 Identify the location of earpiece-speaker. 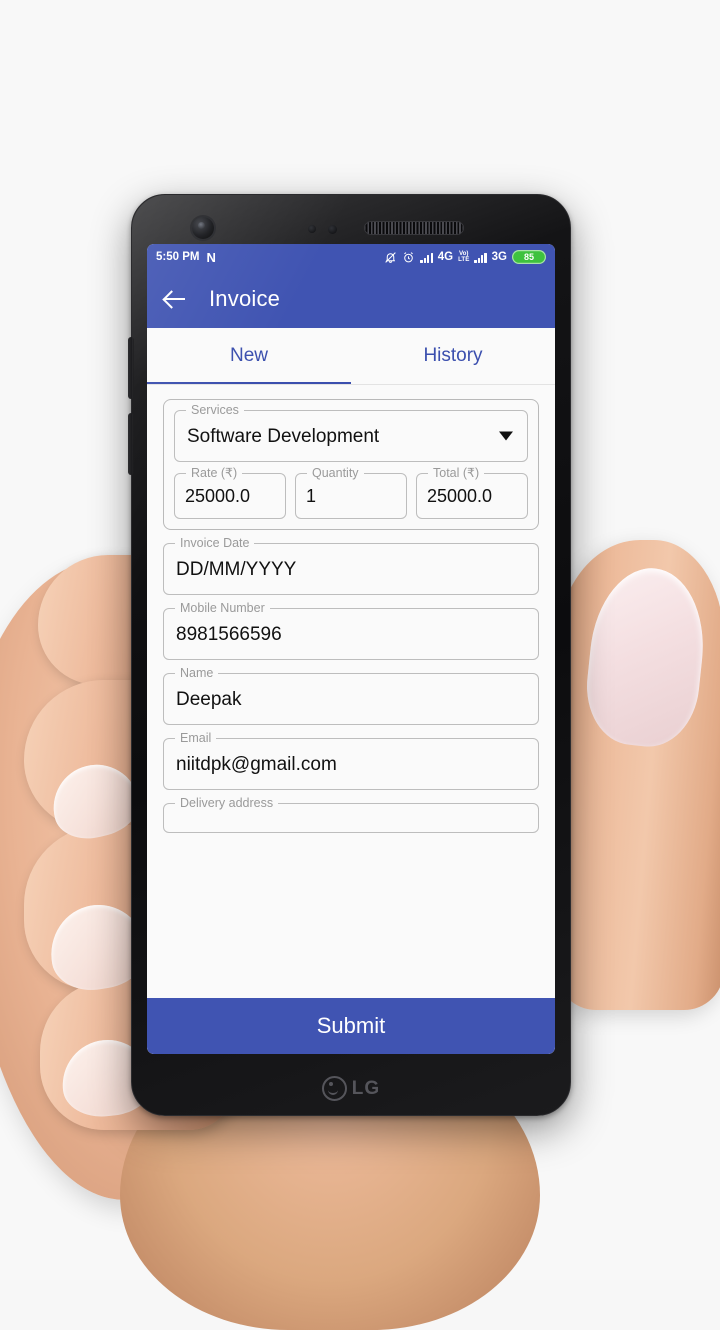
(414, 228).